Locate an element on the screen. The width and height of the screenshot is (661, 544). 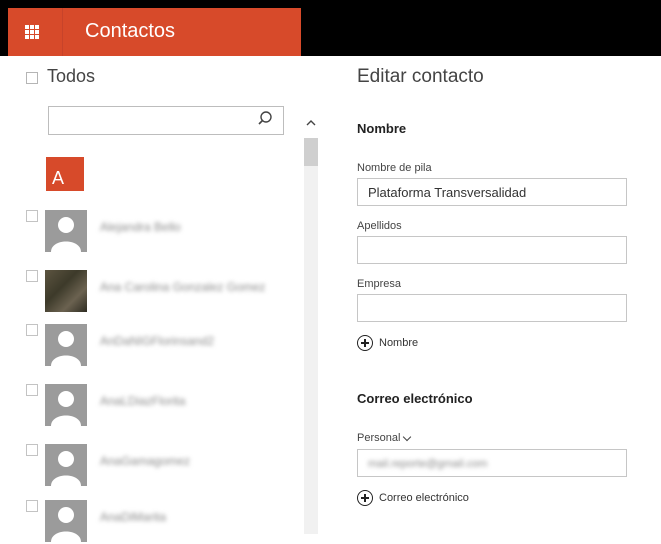
name-section-title: Nombre is located at coordinates (382, 128).